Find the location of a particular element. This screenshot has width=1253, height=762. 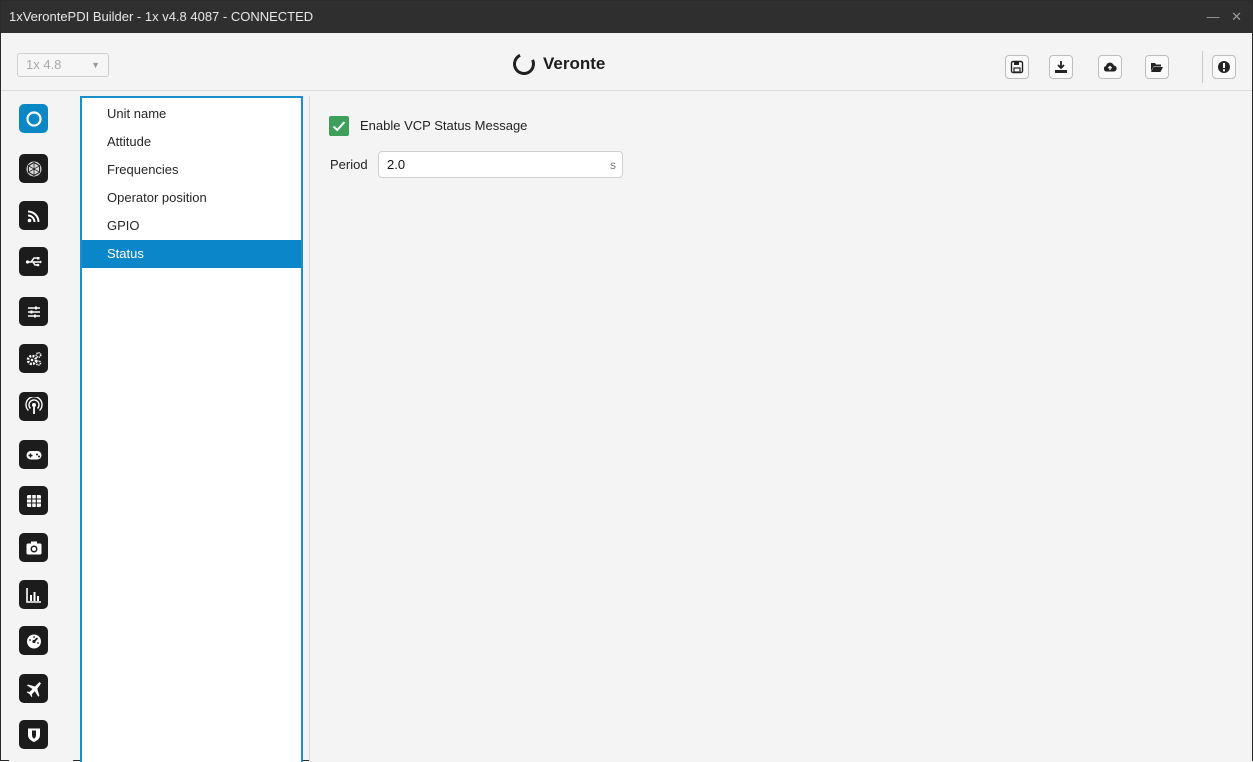

save-icon is located at coordinates (1017, 67).